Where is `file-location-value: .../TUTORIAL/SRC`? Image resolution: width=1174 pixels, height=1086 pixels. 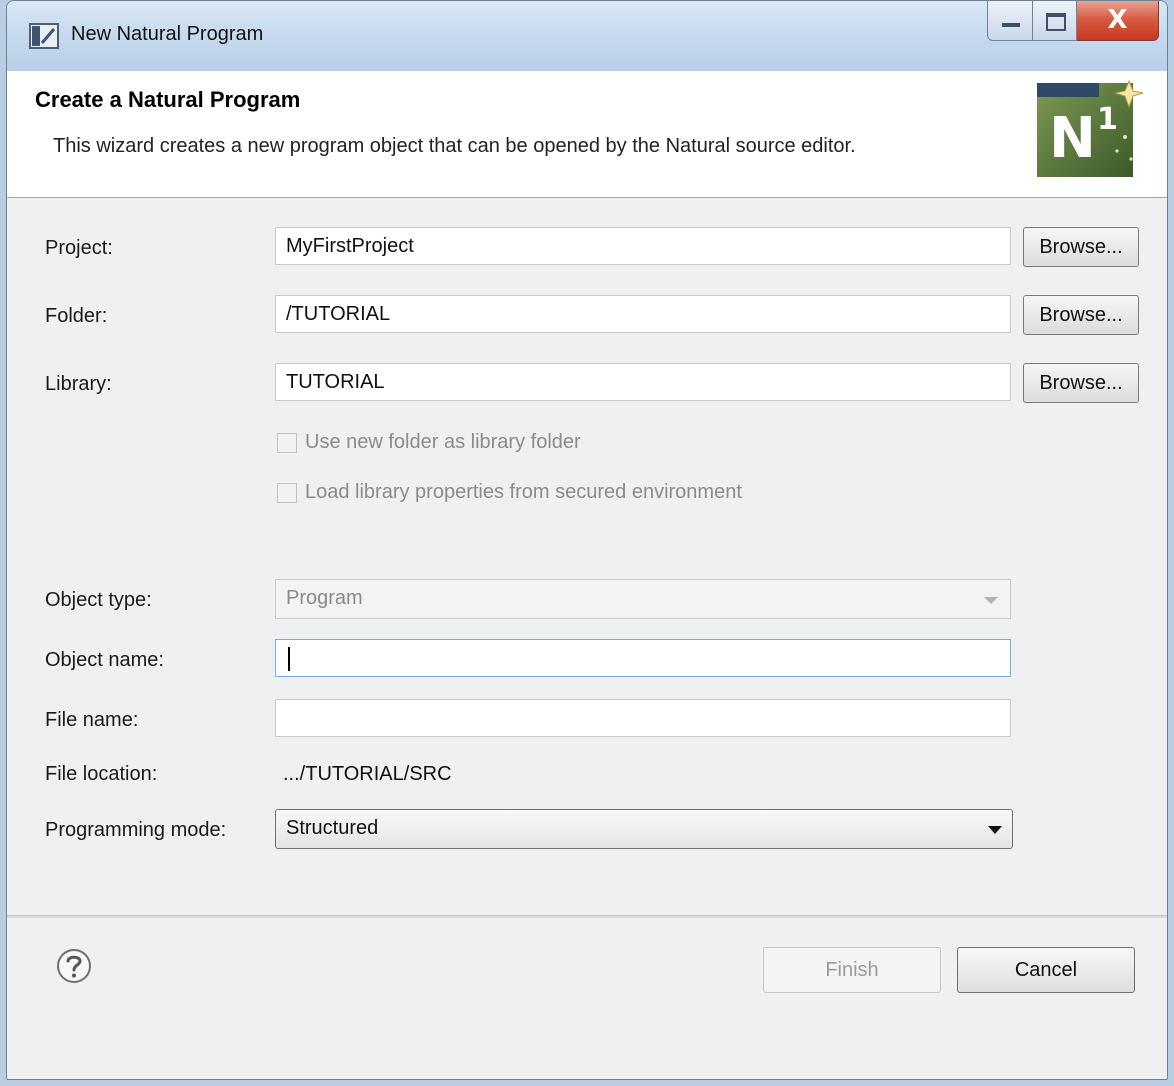 file-location-value: .../TUTORIAL/SRC is located at coordinates (367, 774).